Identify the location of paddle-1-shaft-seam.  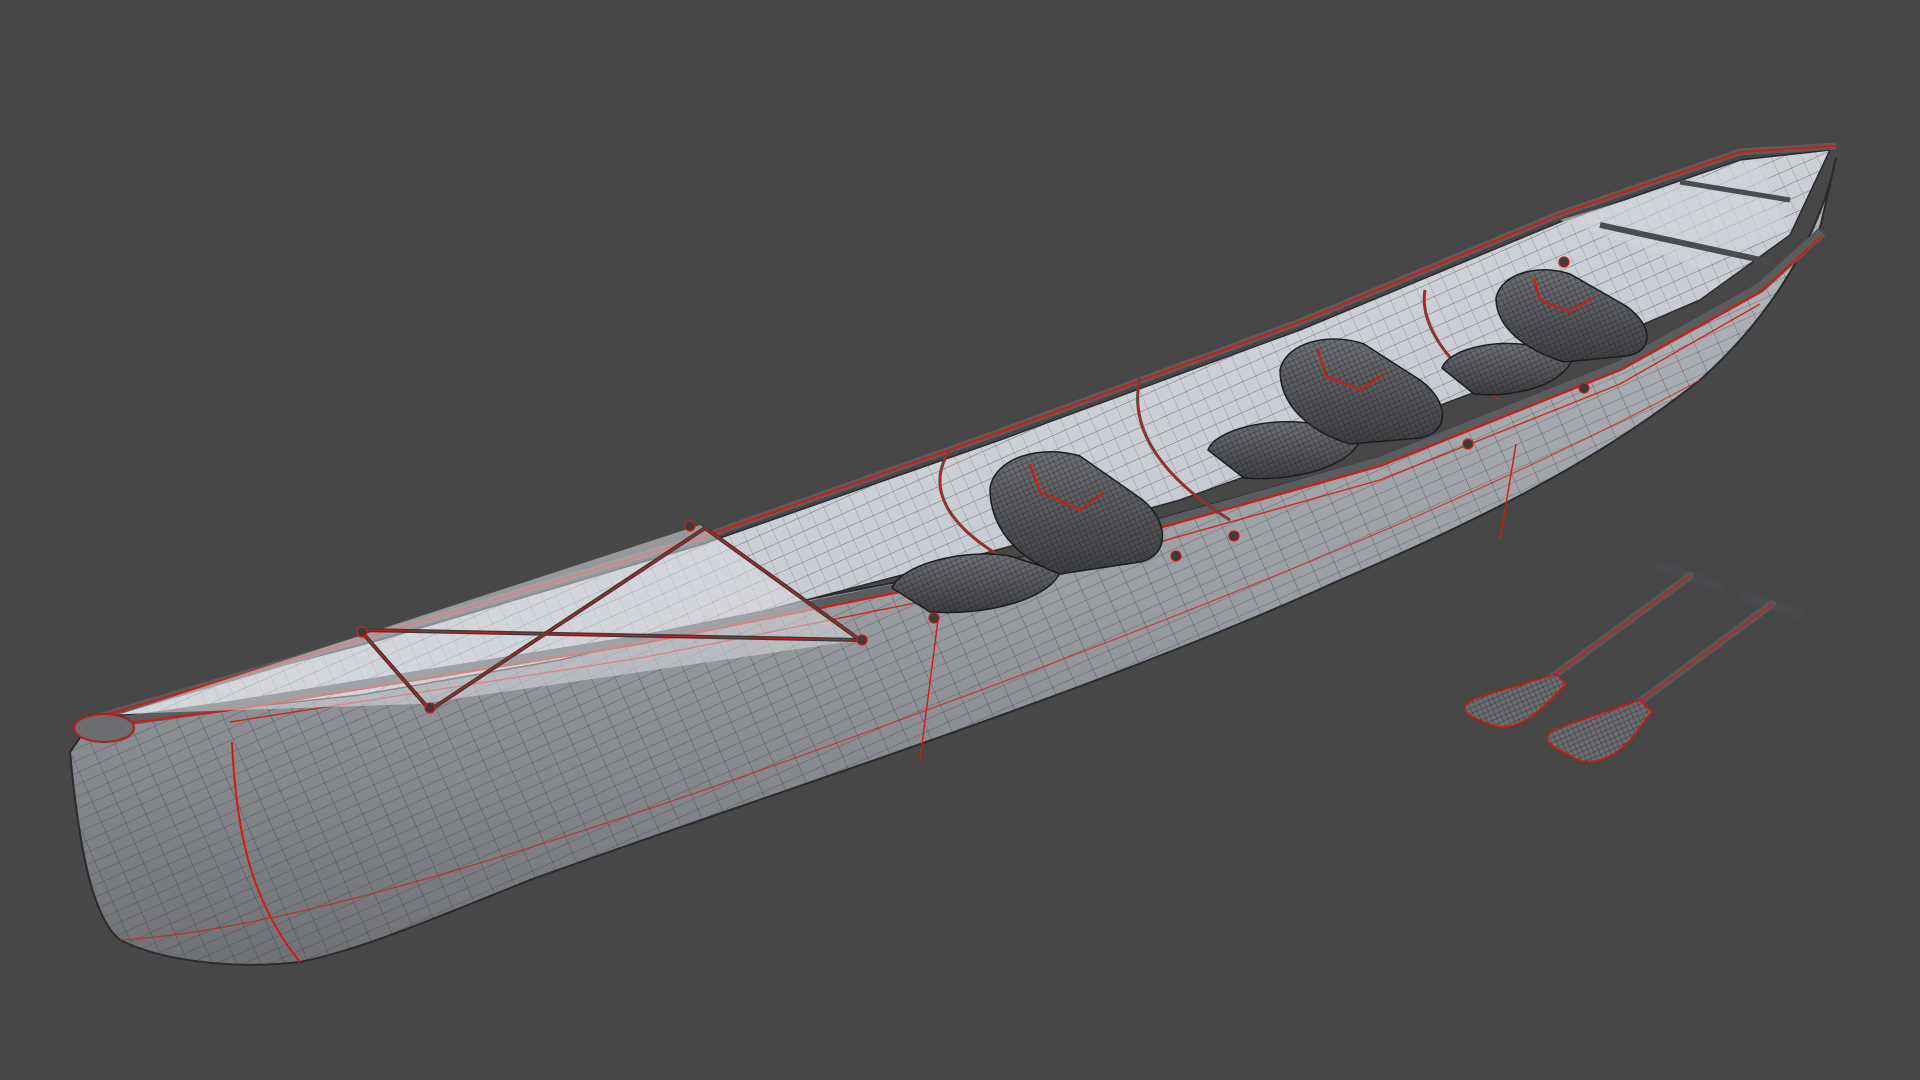
(1619, 628).